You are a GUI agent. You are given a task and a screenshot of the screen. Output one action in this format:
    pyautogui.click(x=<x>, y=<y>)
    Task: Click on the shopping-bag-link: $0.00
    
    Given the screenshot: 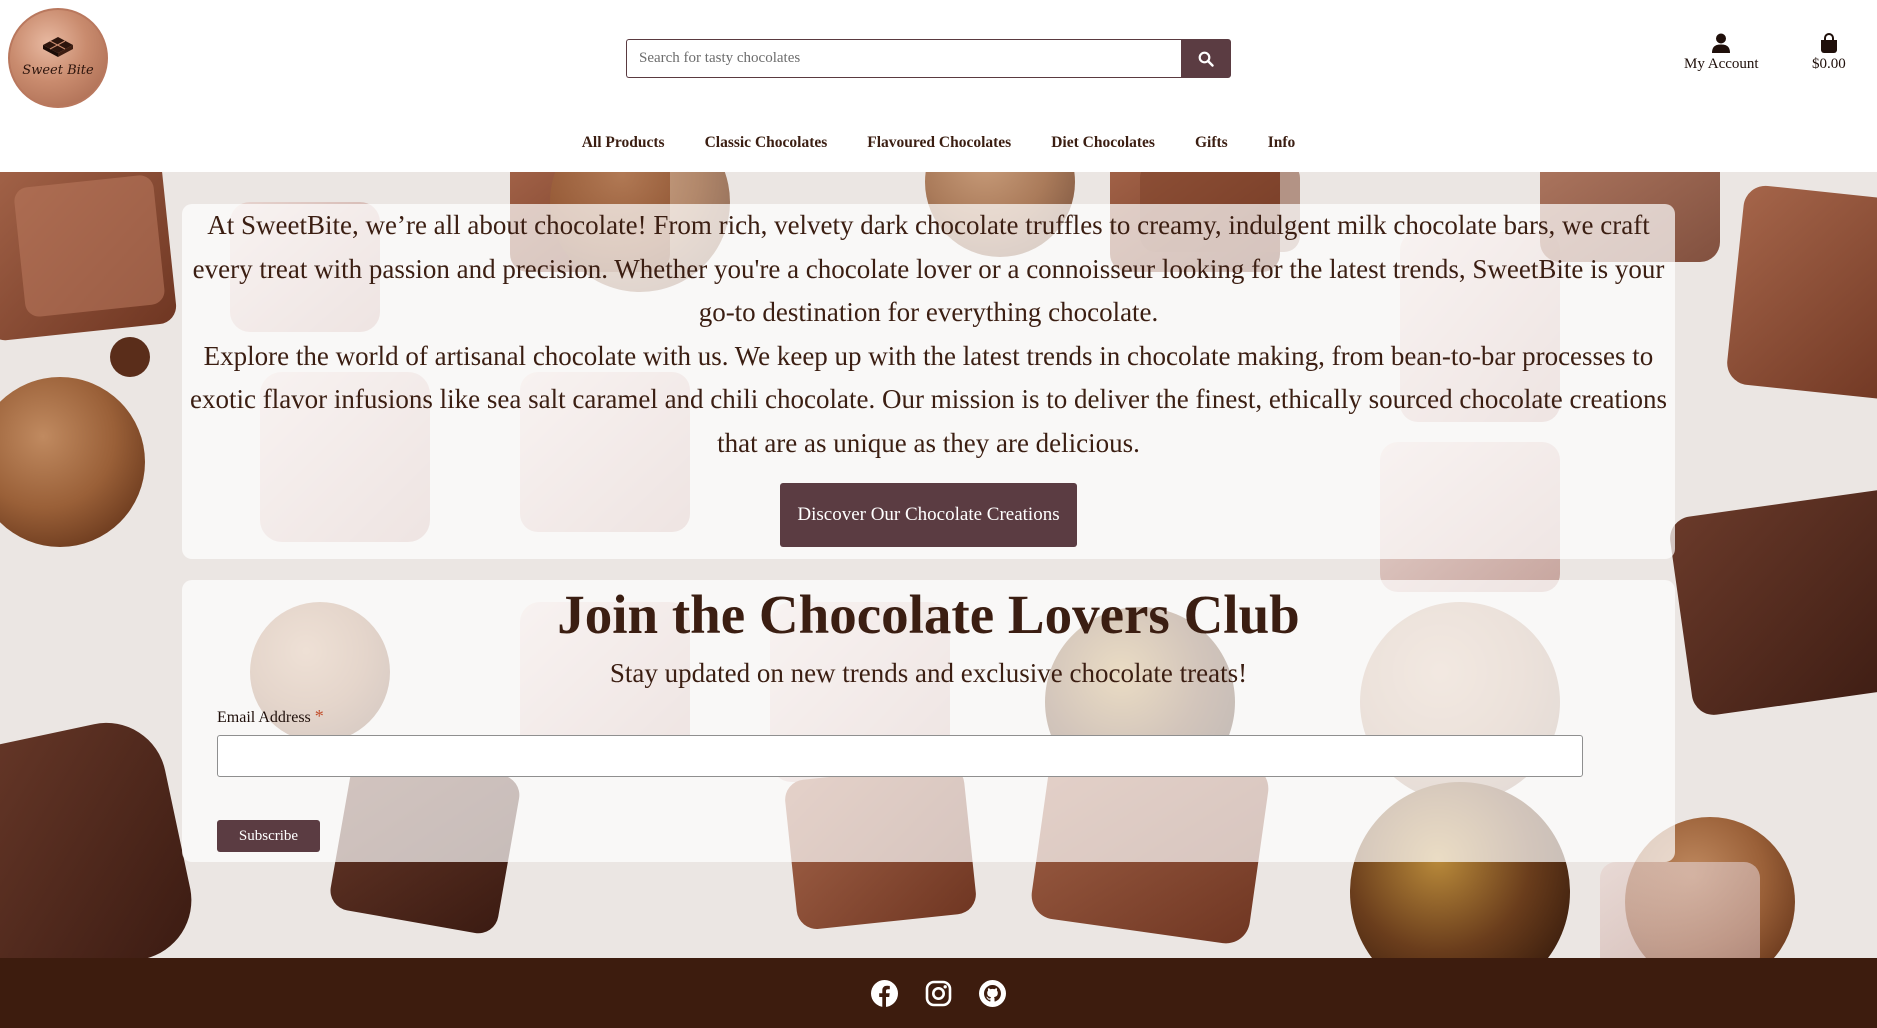 What is the action you would take?
    pyautogui.click(x=1829, y=52)
    